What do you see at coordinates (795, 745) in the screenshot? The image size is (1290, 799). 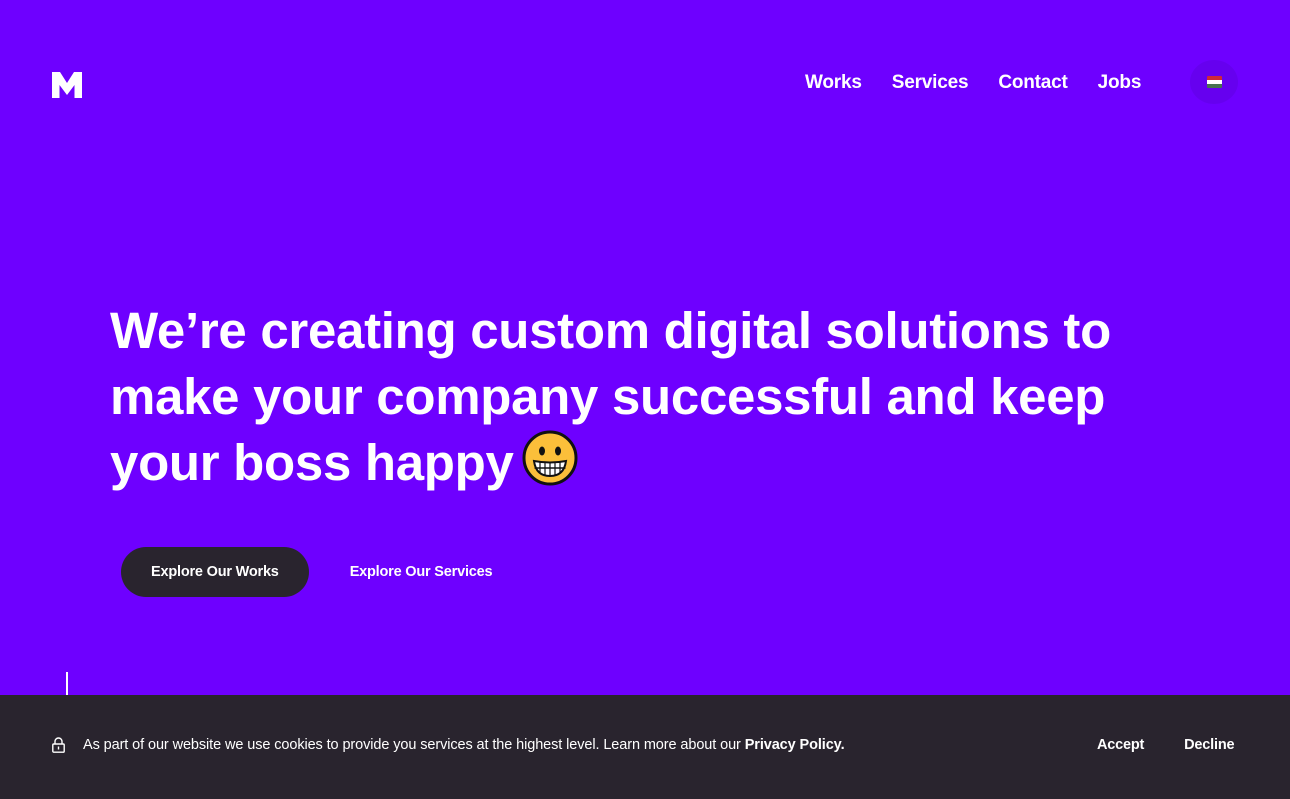 I see `privacy-policy-link: Privacy Policy.` at bounding box center [795, 745].